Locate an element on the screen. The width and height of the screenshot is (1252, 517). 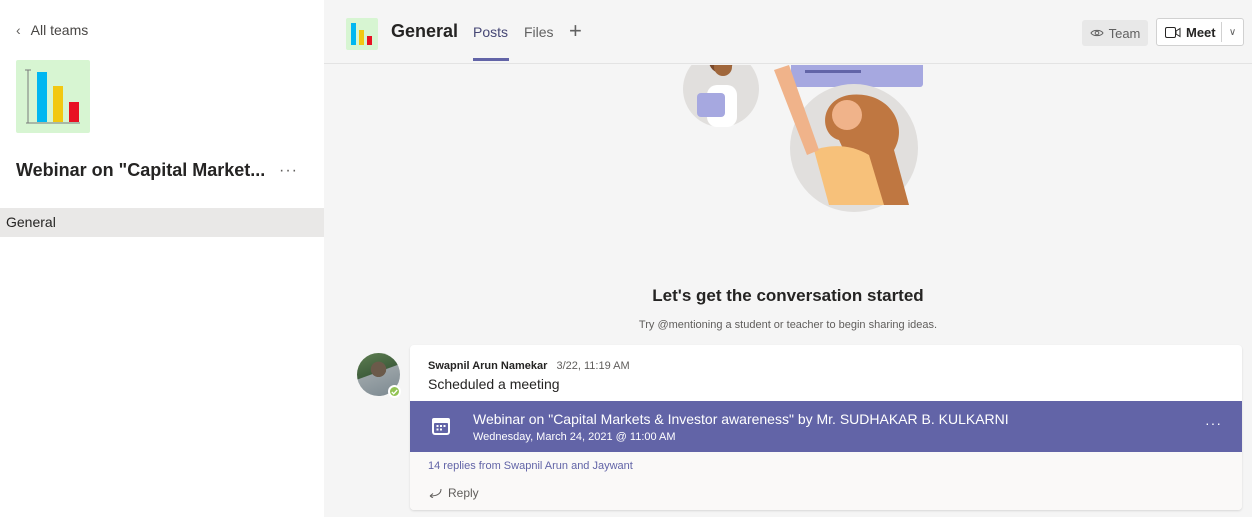
meet-now-button: Meet is located at coordinates (1189, 32).